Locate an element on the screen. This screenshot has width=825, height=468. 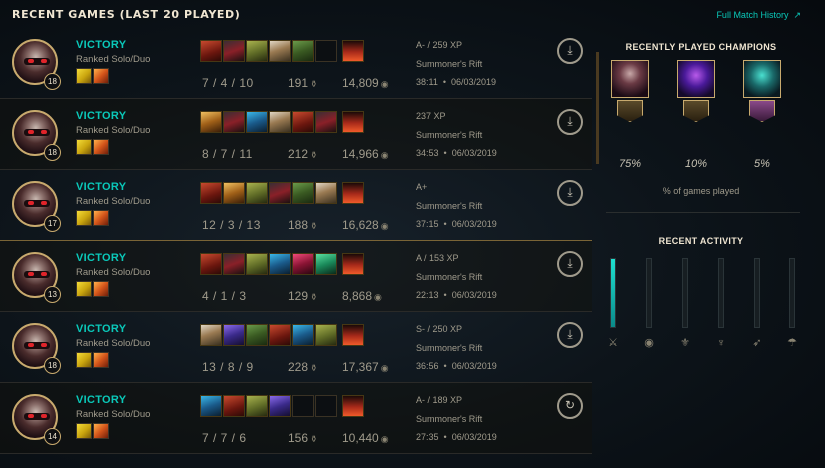
champion-level-badge: 14 is located at coordinates (52, 436).